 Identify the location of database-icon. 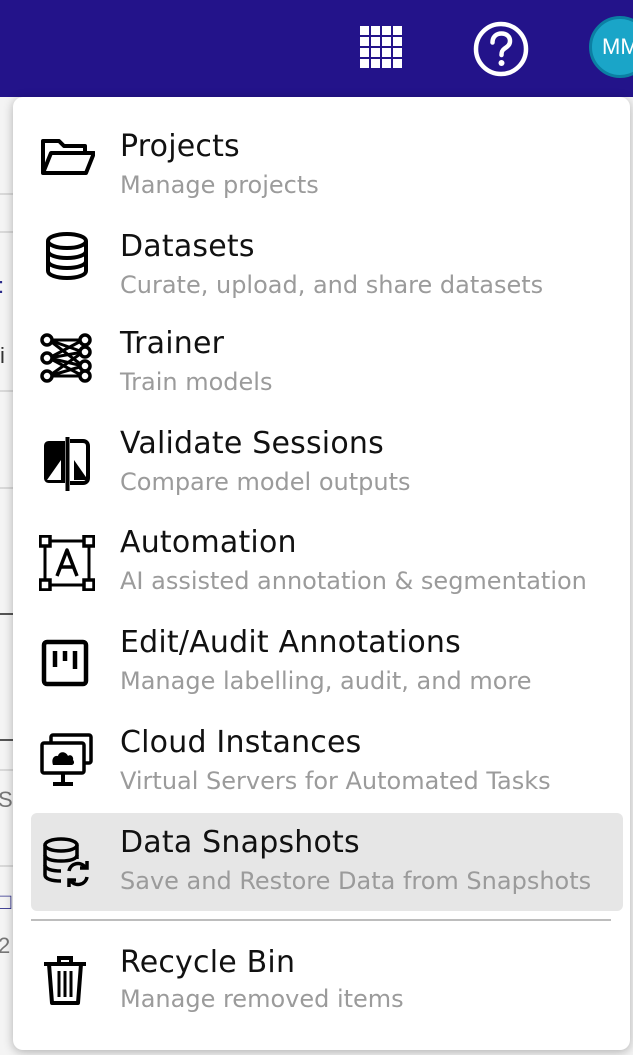
(67, 256).